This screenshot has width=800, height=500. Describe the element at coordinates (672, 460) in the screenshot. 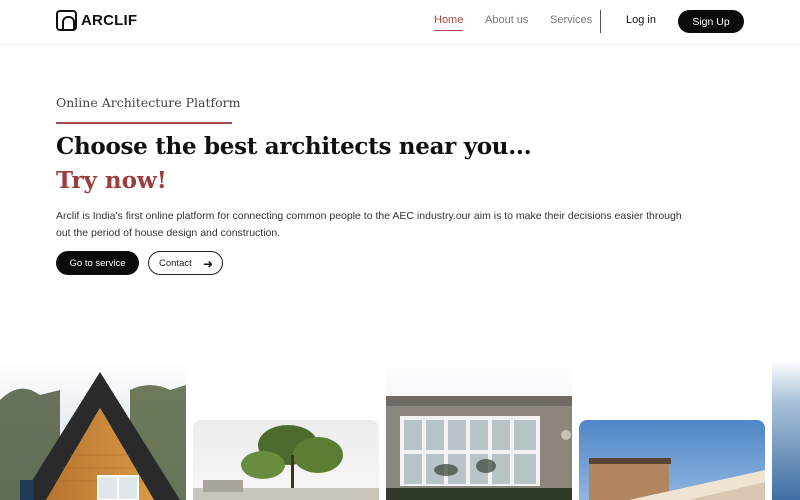

I see `blue-sky-house-image` at that location.